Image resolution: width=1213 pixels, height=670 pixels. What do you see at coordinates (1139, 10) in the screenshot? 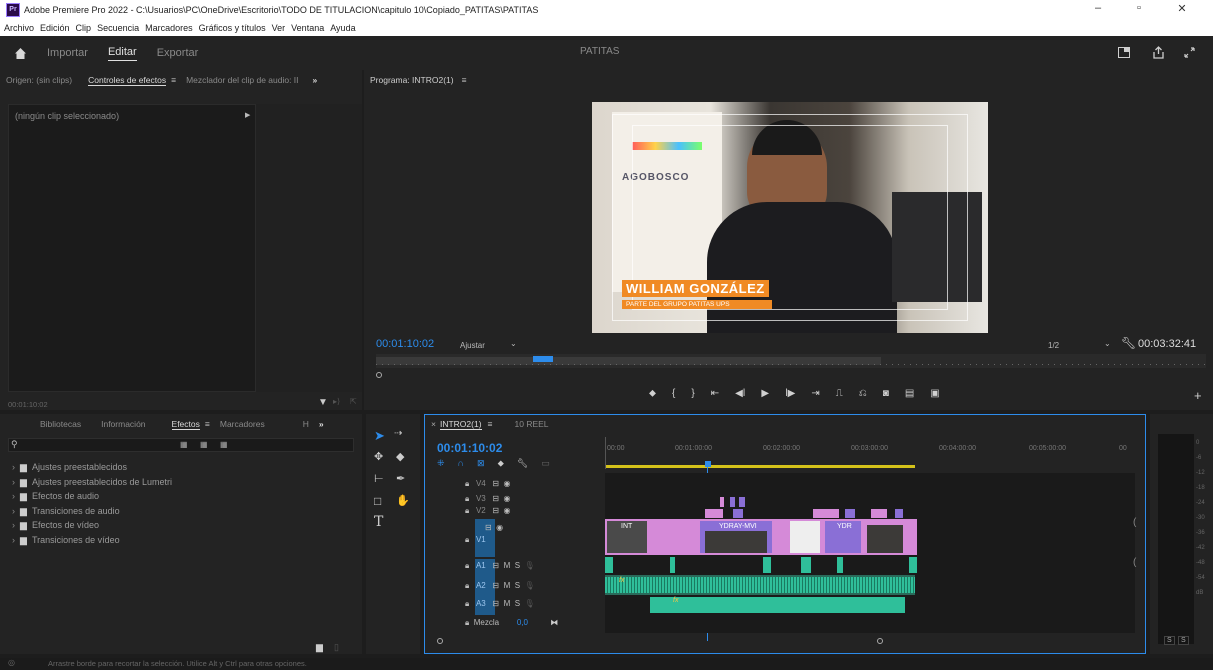
I see `maximize-button: ▫` at bounding box center [1139, 10].